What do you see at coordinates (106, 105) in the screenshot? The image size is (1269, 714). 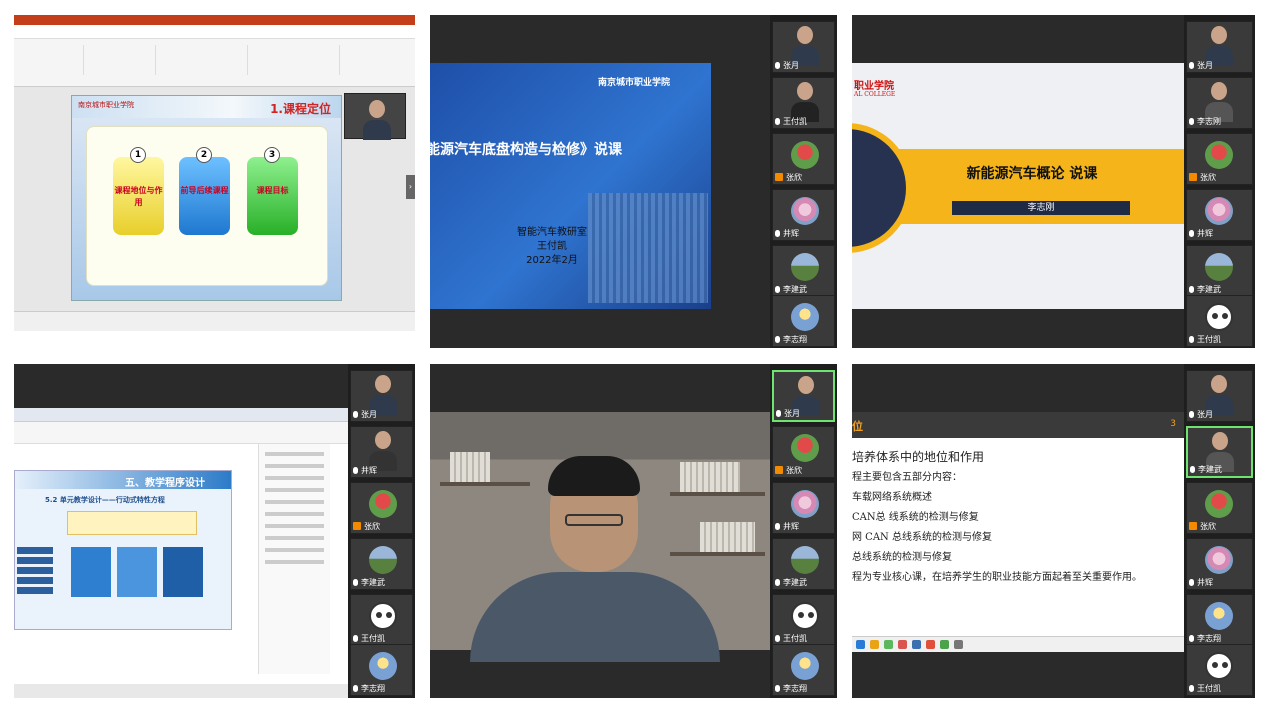 I see `college-logo: 南京城市职业学院` at bounding box center [106, 105].